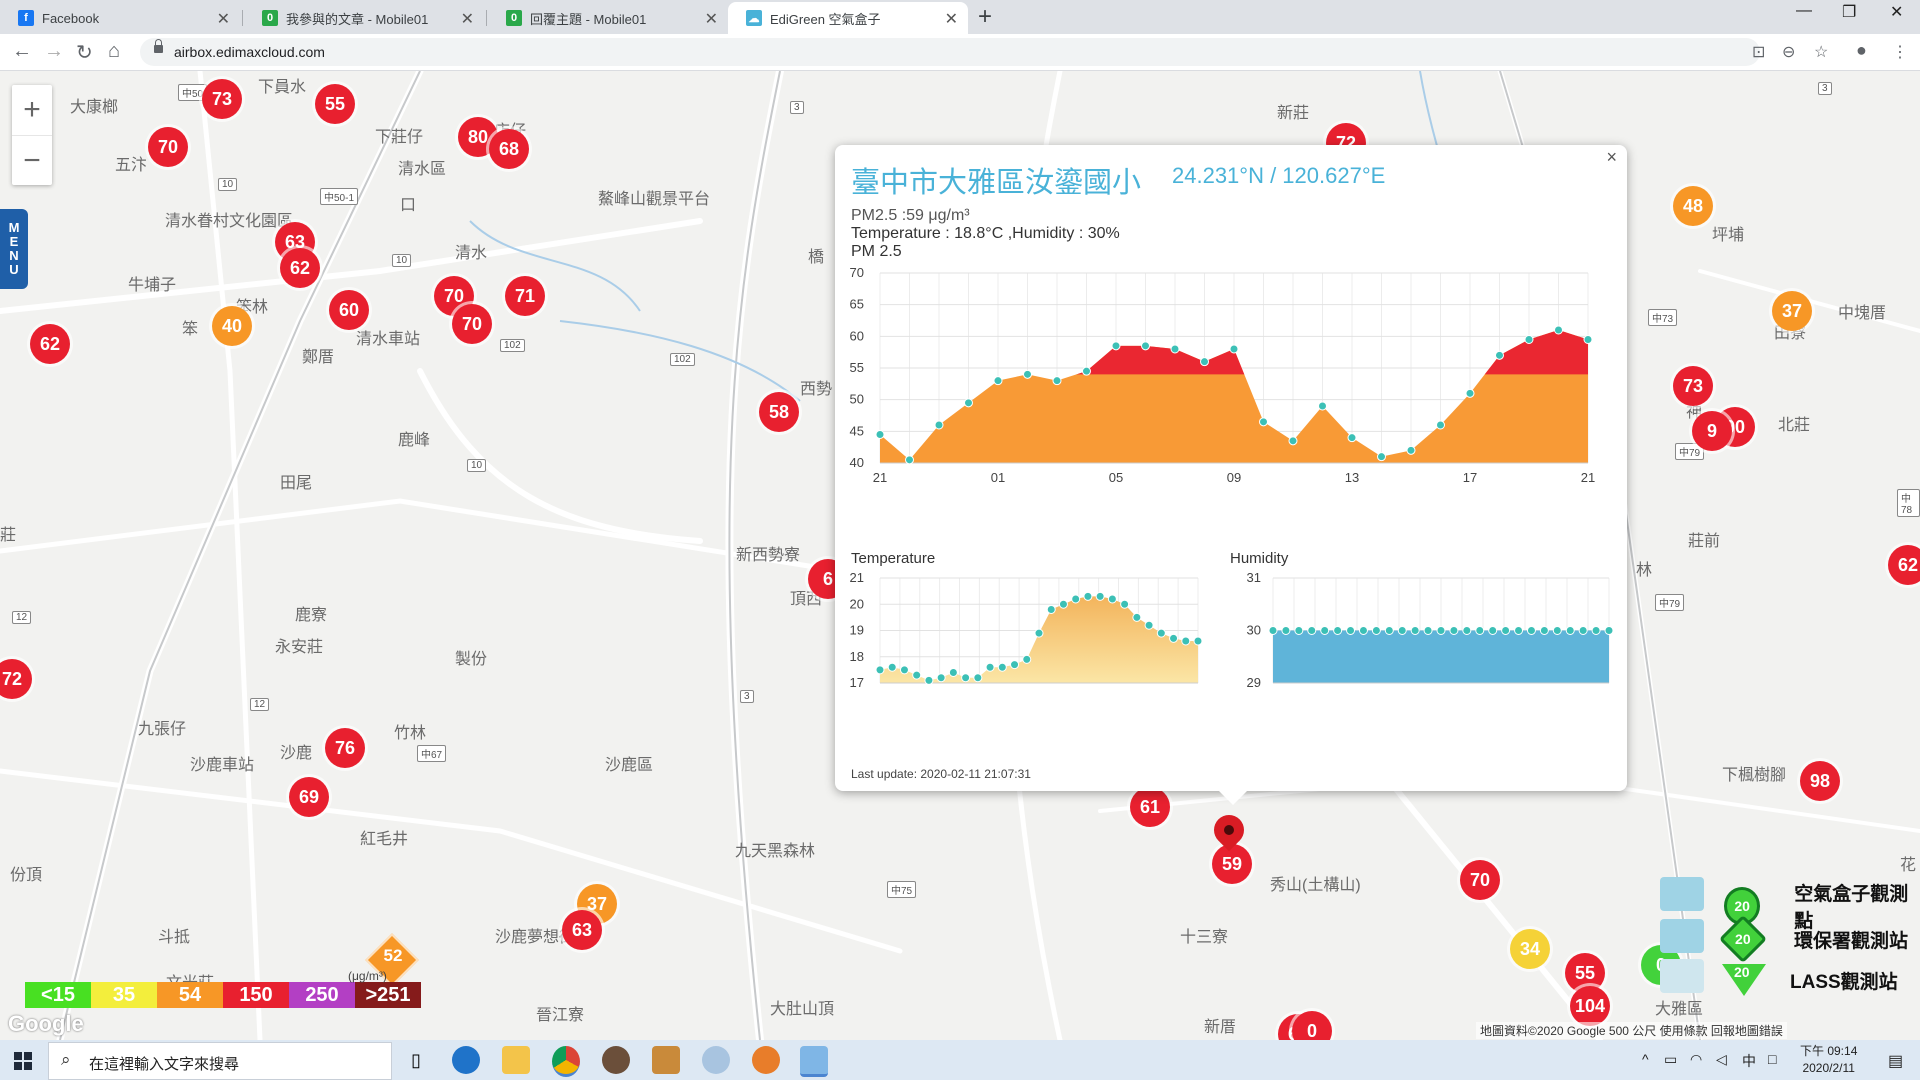 Image resolution: width=1920 pixels, height=1080 pixels. I want to click on volume-icon: ◁, so click(1721, 1059).